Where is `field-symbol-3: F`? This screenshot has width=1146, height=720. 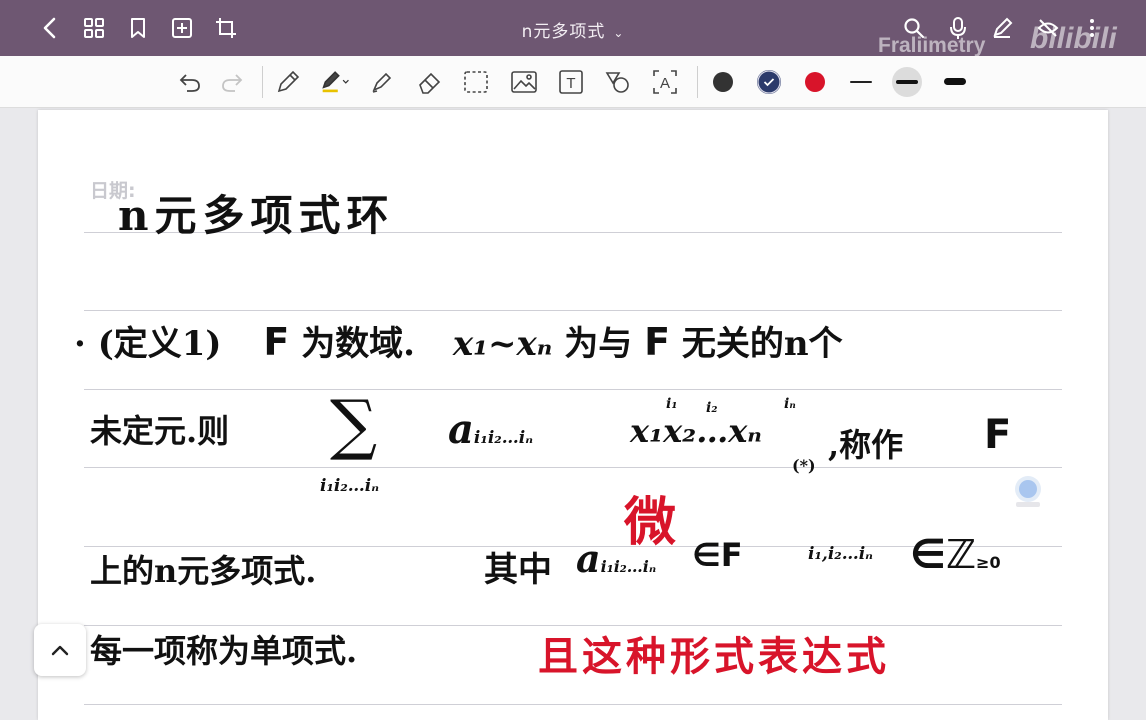 field-symbol-3: F is located at coordinates (998, 435).